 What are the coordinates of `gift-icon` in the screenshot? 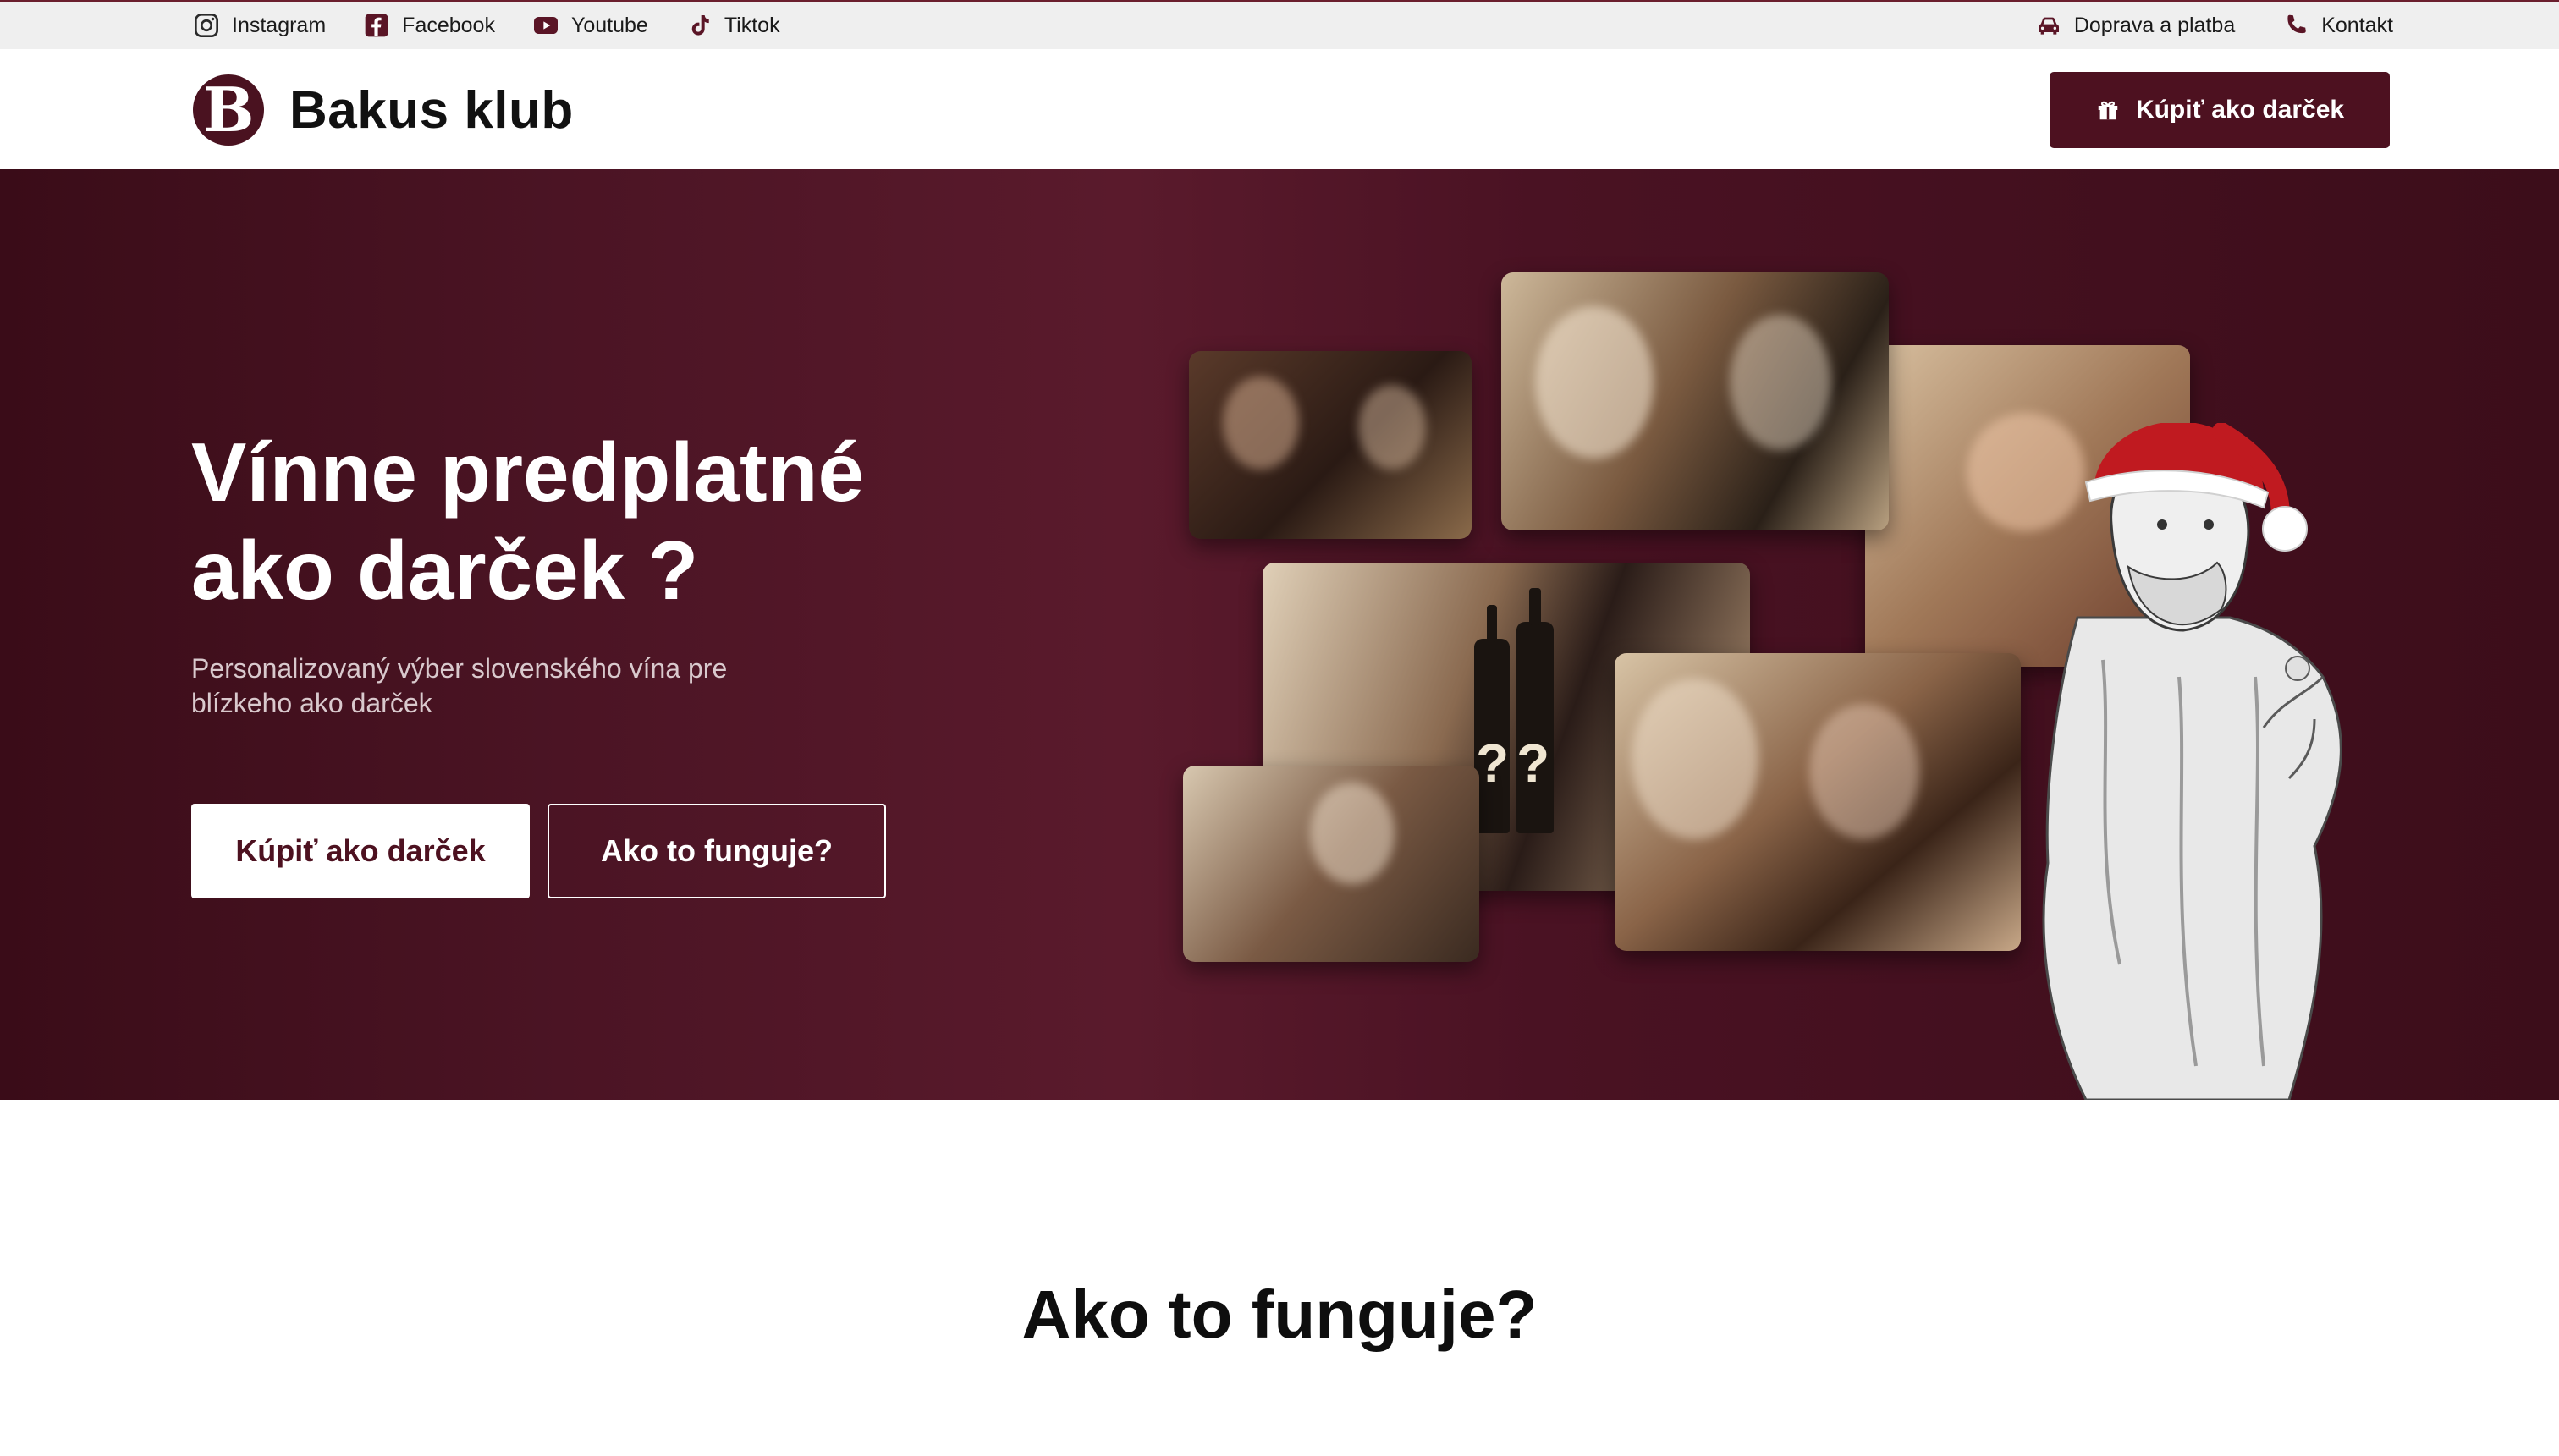 It's located at (2108, 110).